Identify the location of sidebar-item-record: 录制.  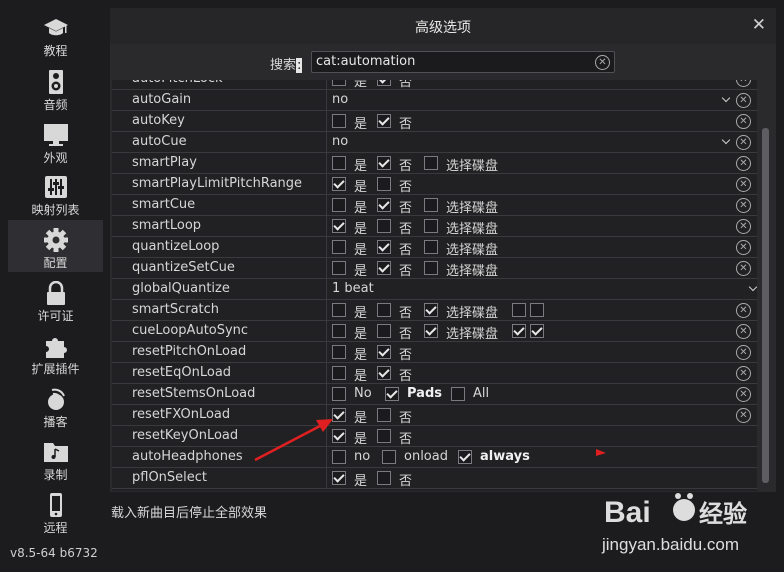
(55, 458).